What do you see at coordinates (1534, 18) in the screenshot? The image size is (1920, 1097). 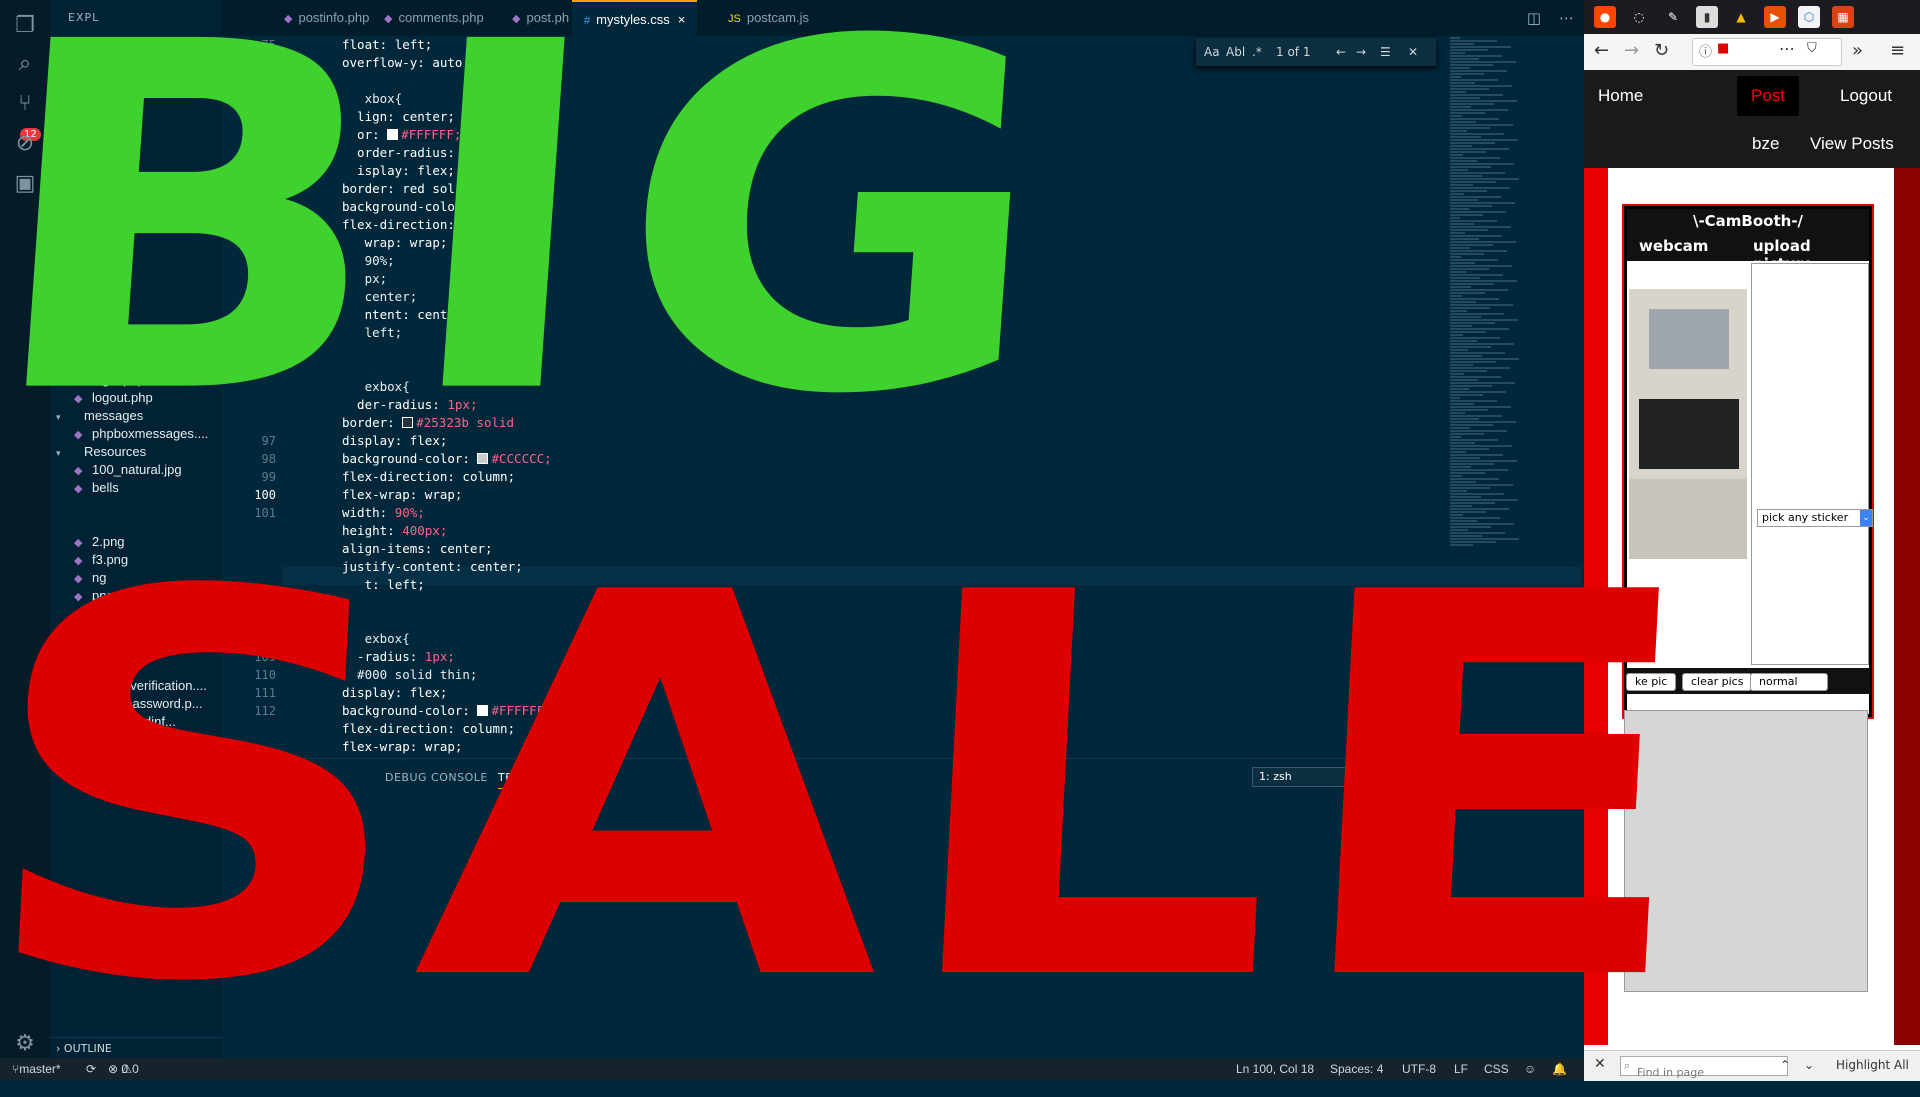 I see `split-editor-icon: ◫` at bounding box center [1534, 18].